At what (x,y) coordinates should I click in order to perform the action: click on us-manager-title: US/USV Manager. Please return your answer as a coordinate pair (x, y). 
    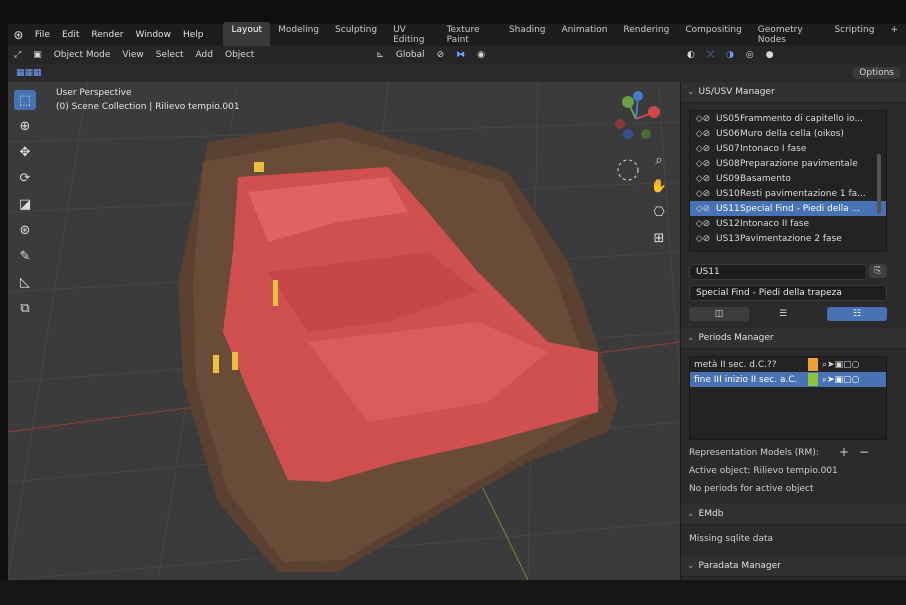
    Looking at the image, I should click on (736, 92).